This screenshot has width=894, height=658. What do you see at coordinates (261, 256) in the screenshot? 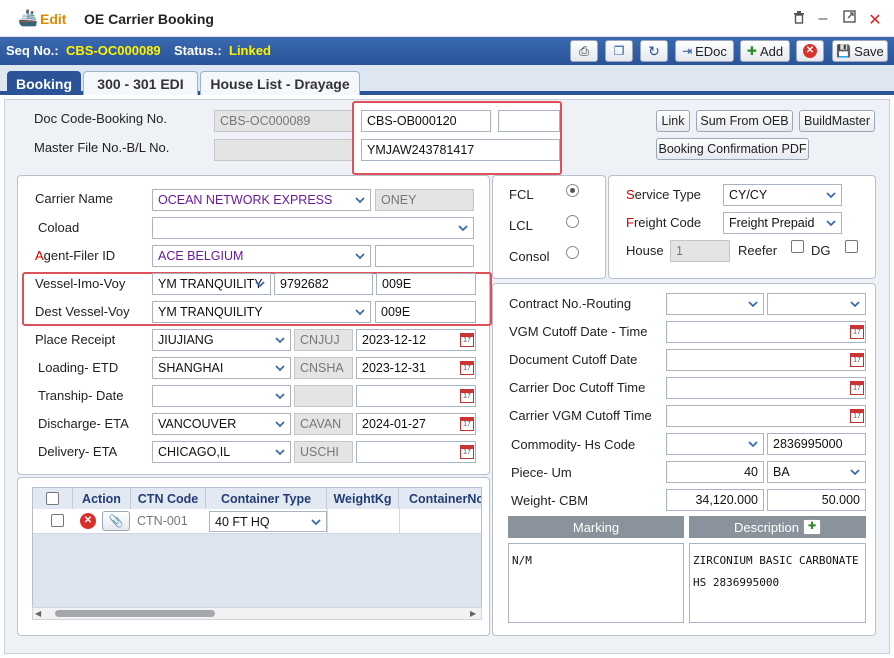
I see `agent-select: ACE BELGIUM` at bounding box center [261, 256].